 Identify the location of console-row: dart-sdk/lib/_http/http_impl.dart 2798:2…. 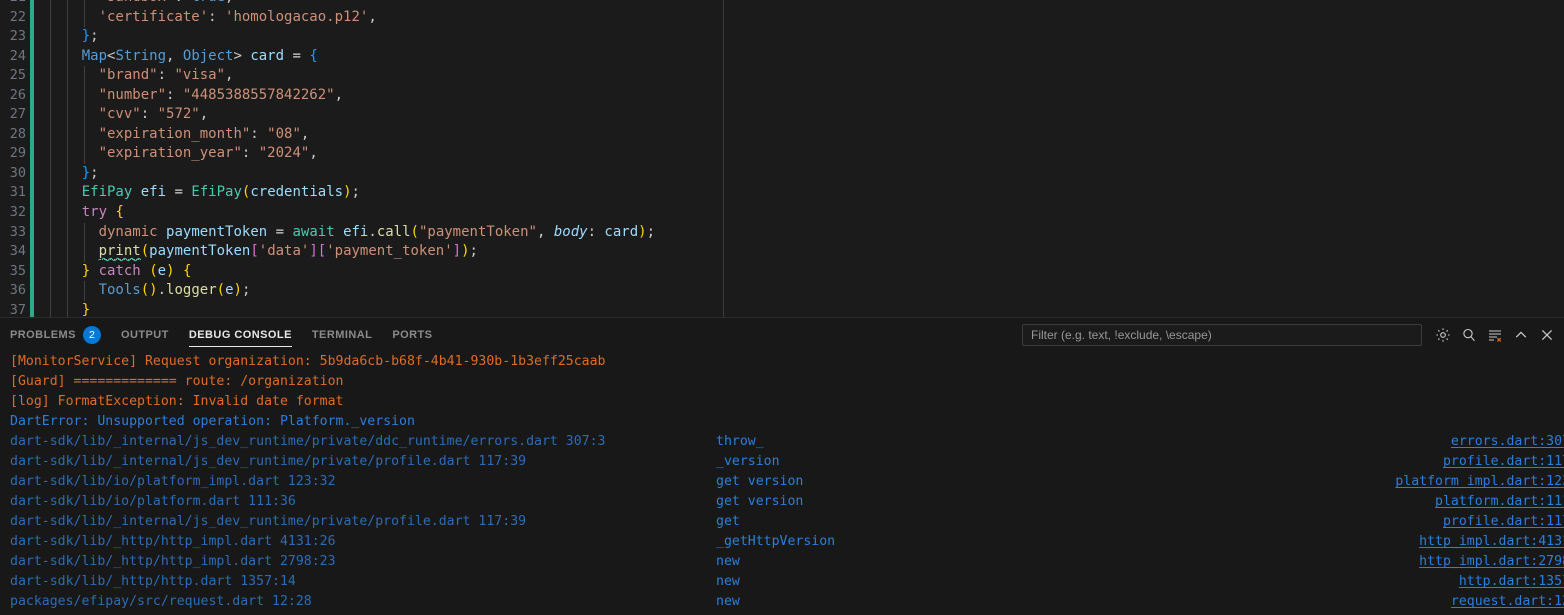
(787, 562).